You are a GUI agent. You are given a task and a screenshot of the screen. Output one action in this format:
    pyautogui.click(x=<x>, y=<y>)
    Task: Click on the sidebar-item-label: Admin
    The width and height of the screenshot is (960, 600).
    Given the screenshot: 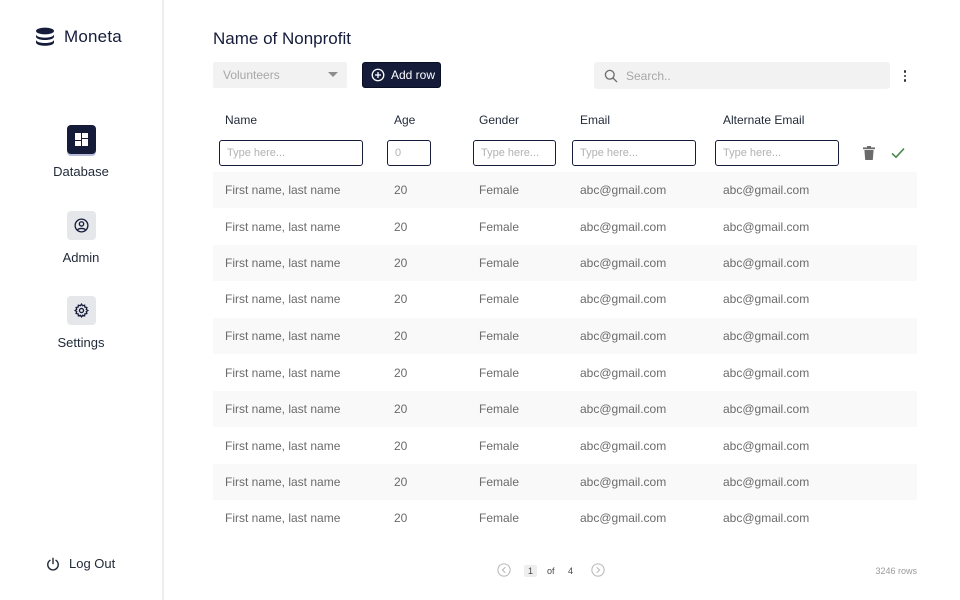 What is the action you would take?
    pyautogui.click(x=81, y=257)
    